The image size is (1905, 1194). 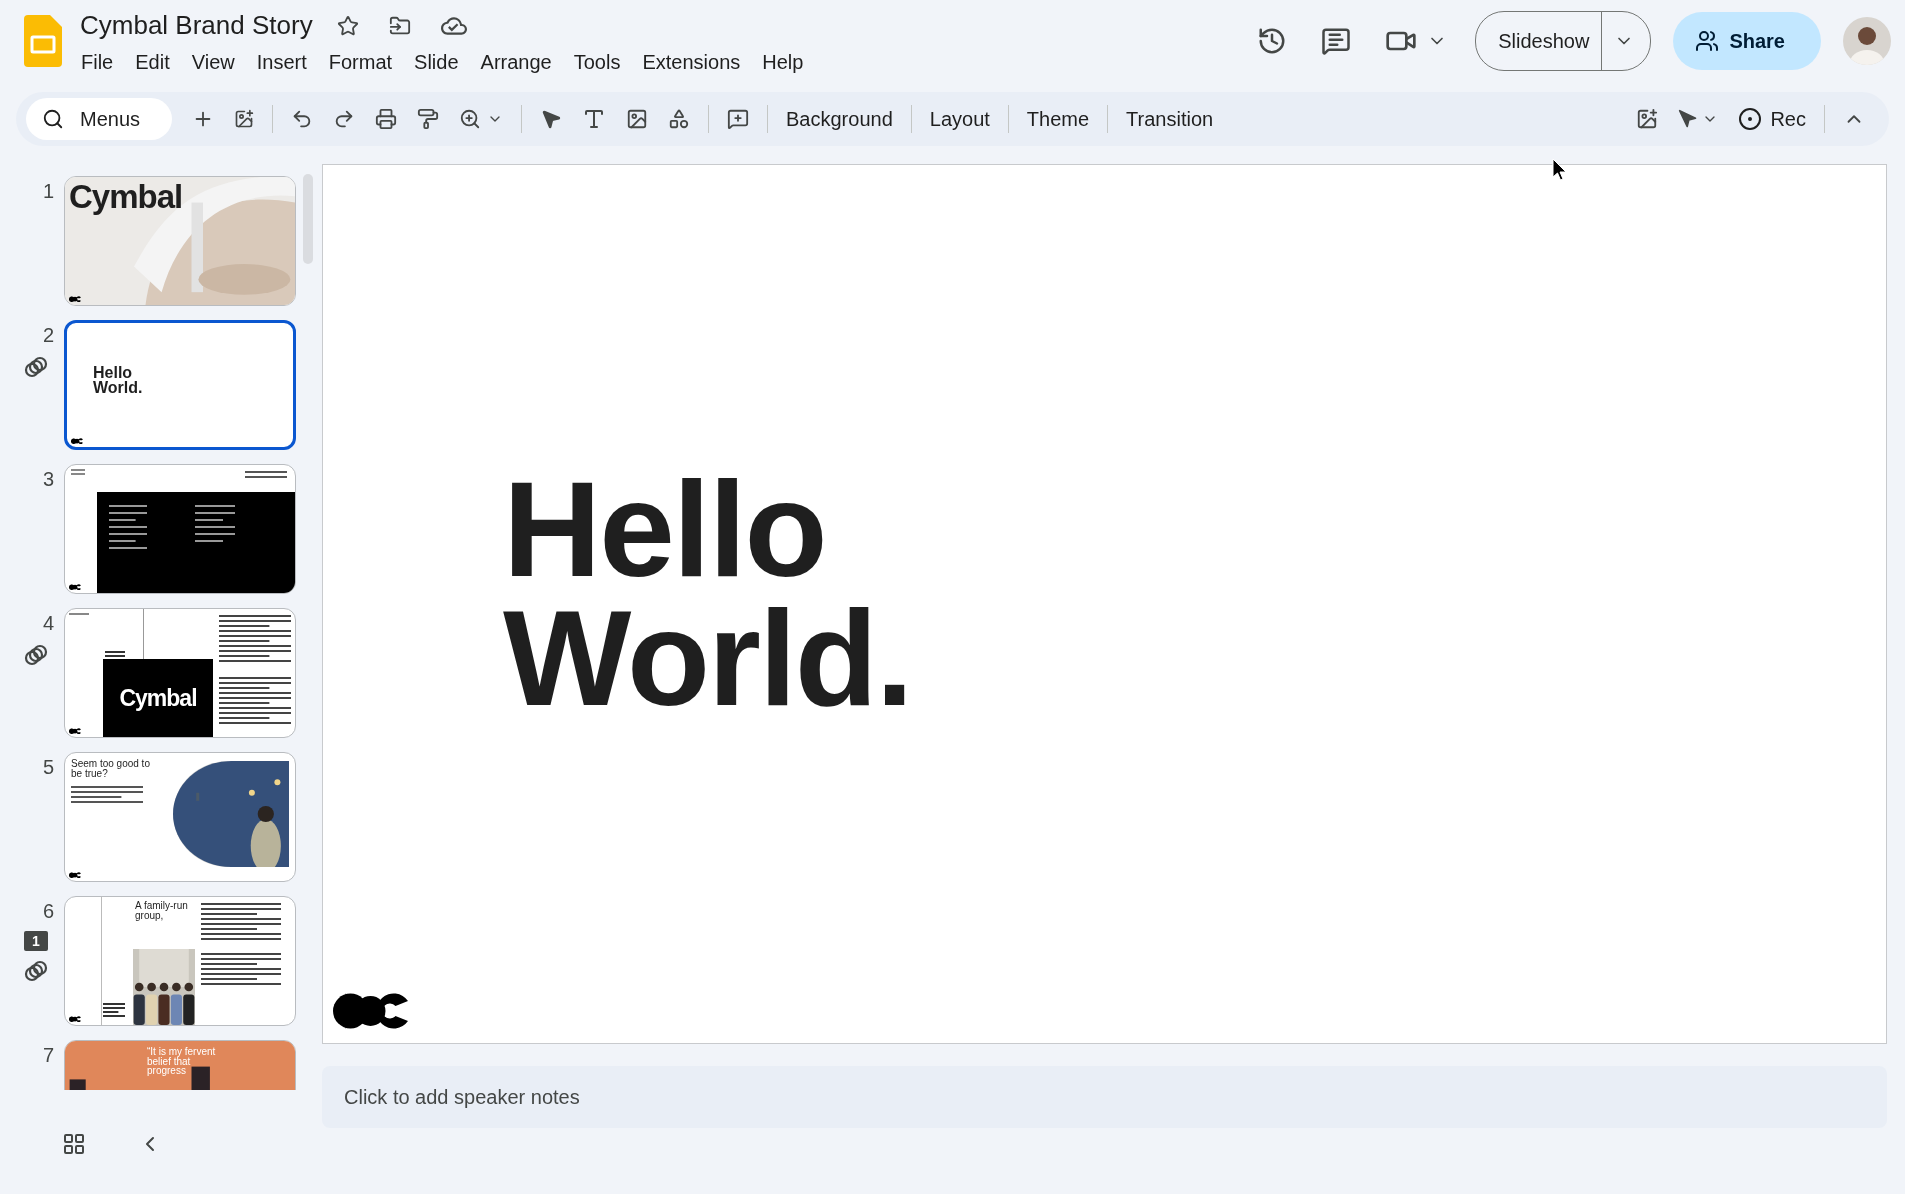 I want to click on slide-number: 1, so click(x=48, y=191).